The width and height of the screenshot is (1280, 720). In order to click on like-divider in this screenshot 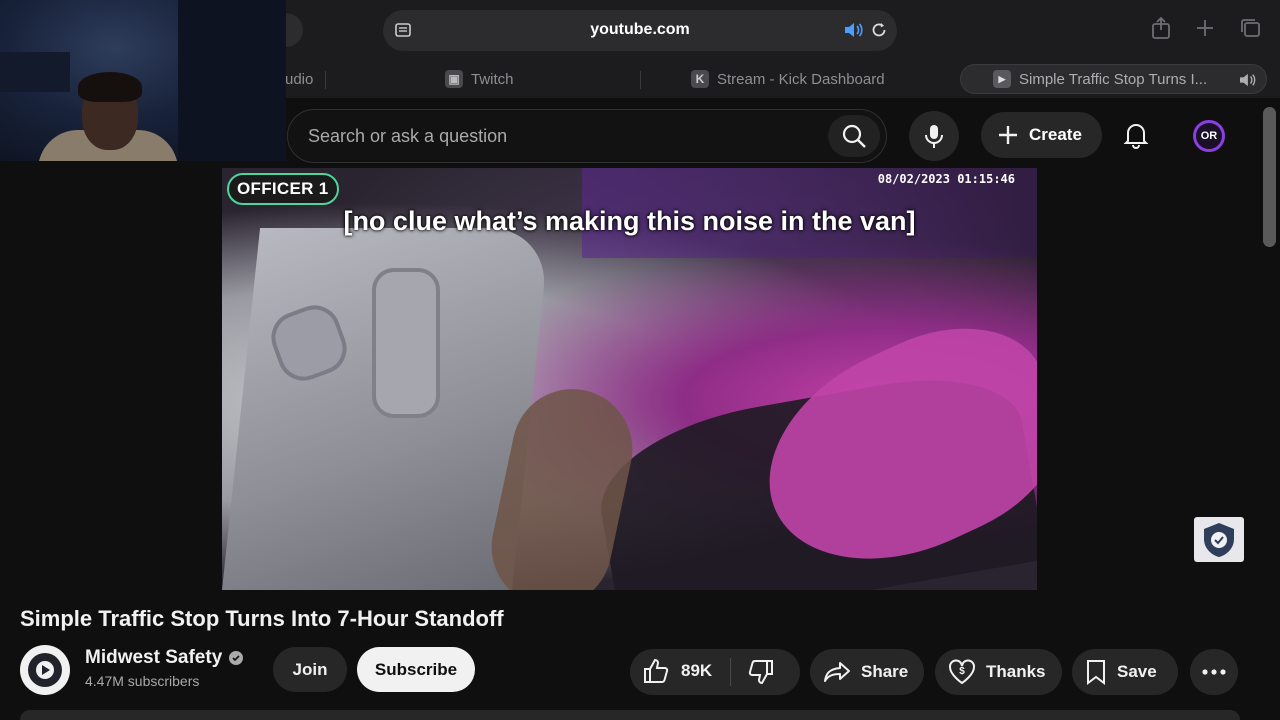, I will do `click(730, 672)`.